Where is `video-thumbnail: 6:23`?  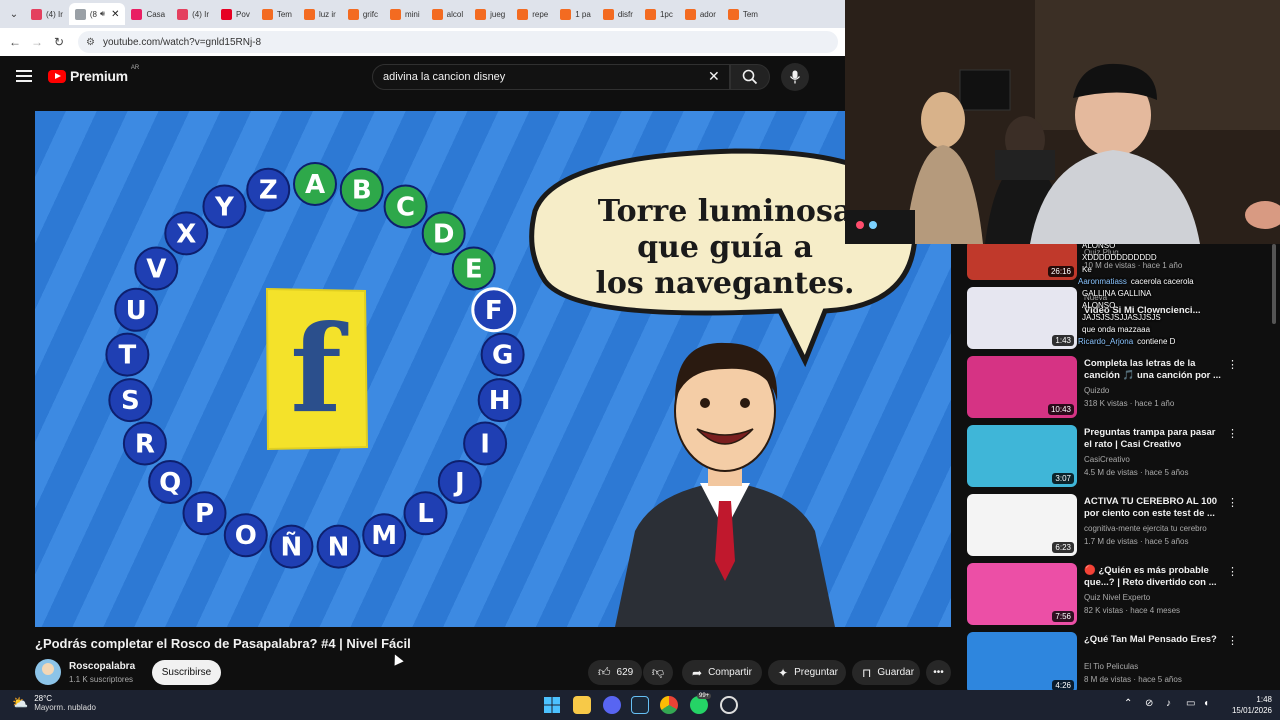
video-thumbnail: 6:23 is located at coordinates (1022, 525).